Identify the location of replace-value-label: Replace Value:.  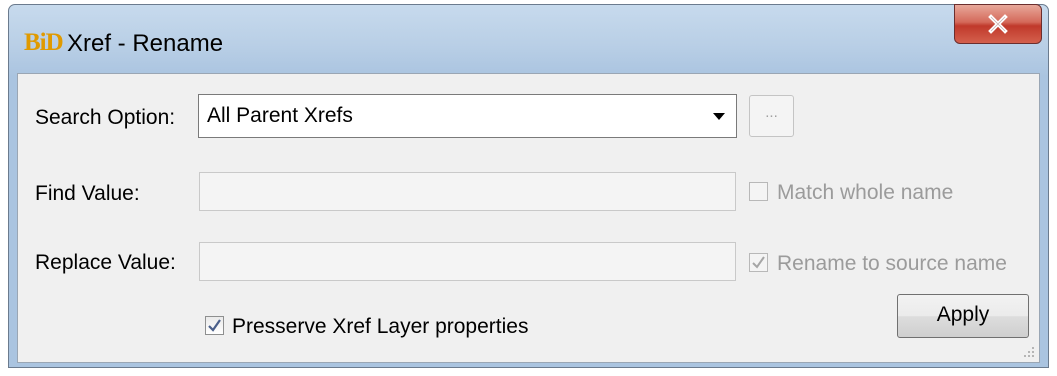
(105, 262).